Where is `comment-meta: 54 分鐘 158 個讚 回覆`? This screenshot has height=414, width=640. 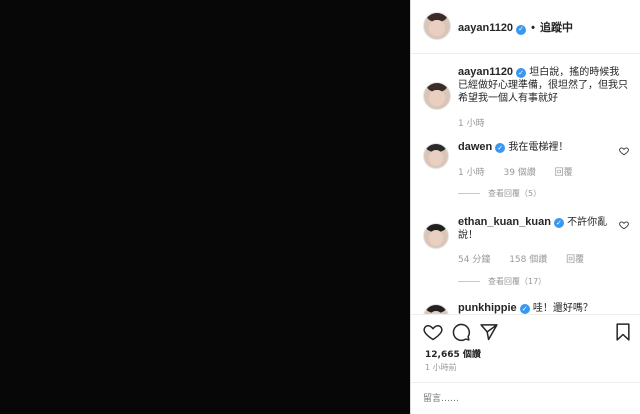
comment-meta: 54 分鐘 158 個讚 回覆 is located at coordinates (529, 258).